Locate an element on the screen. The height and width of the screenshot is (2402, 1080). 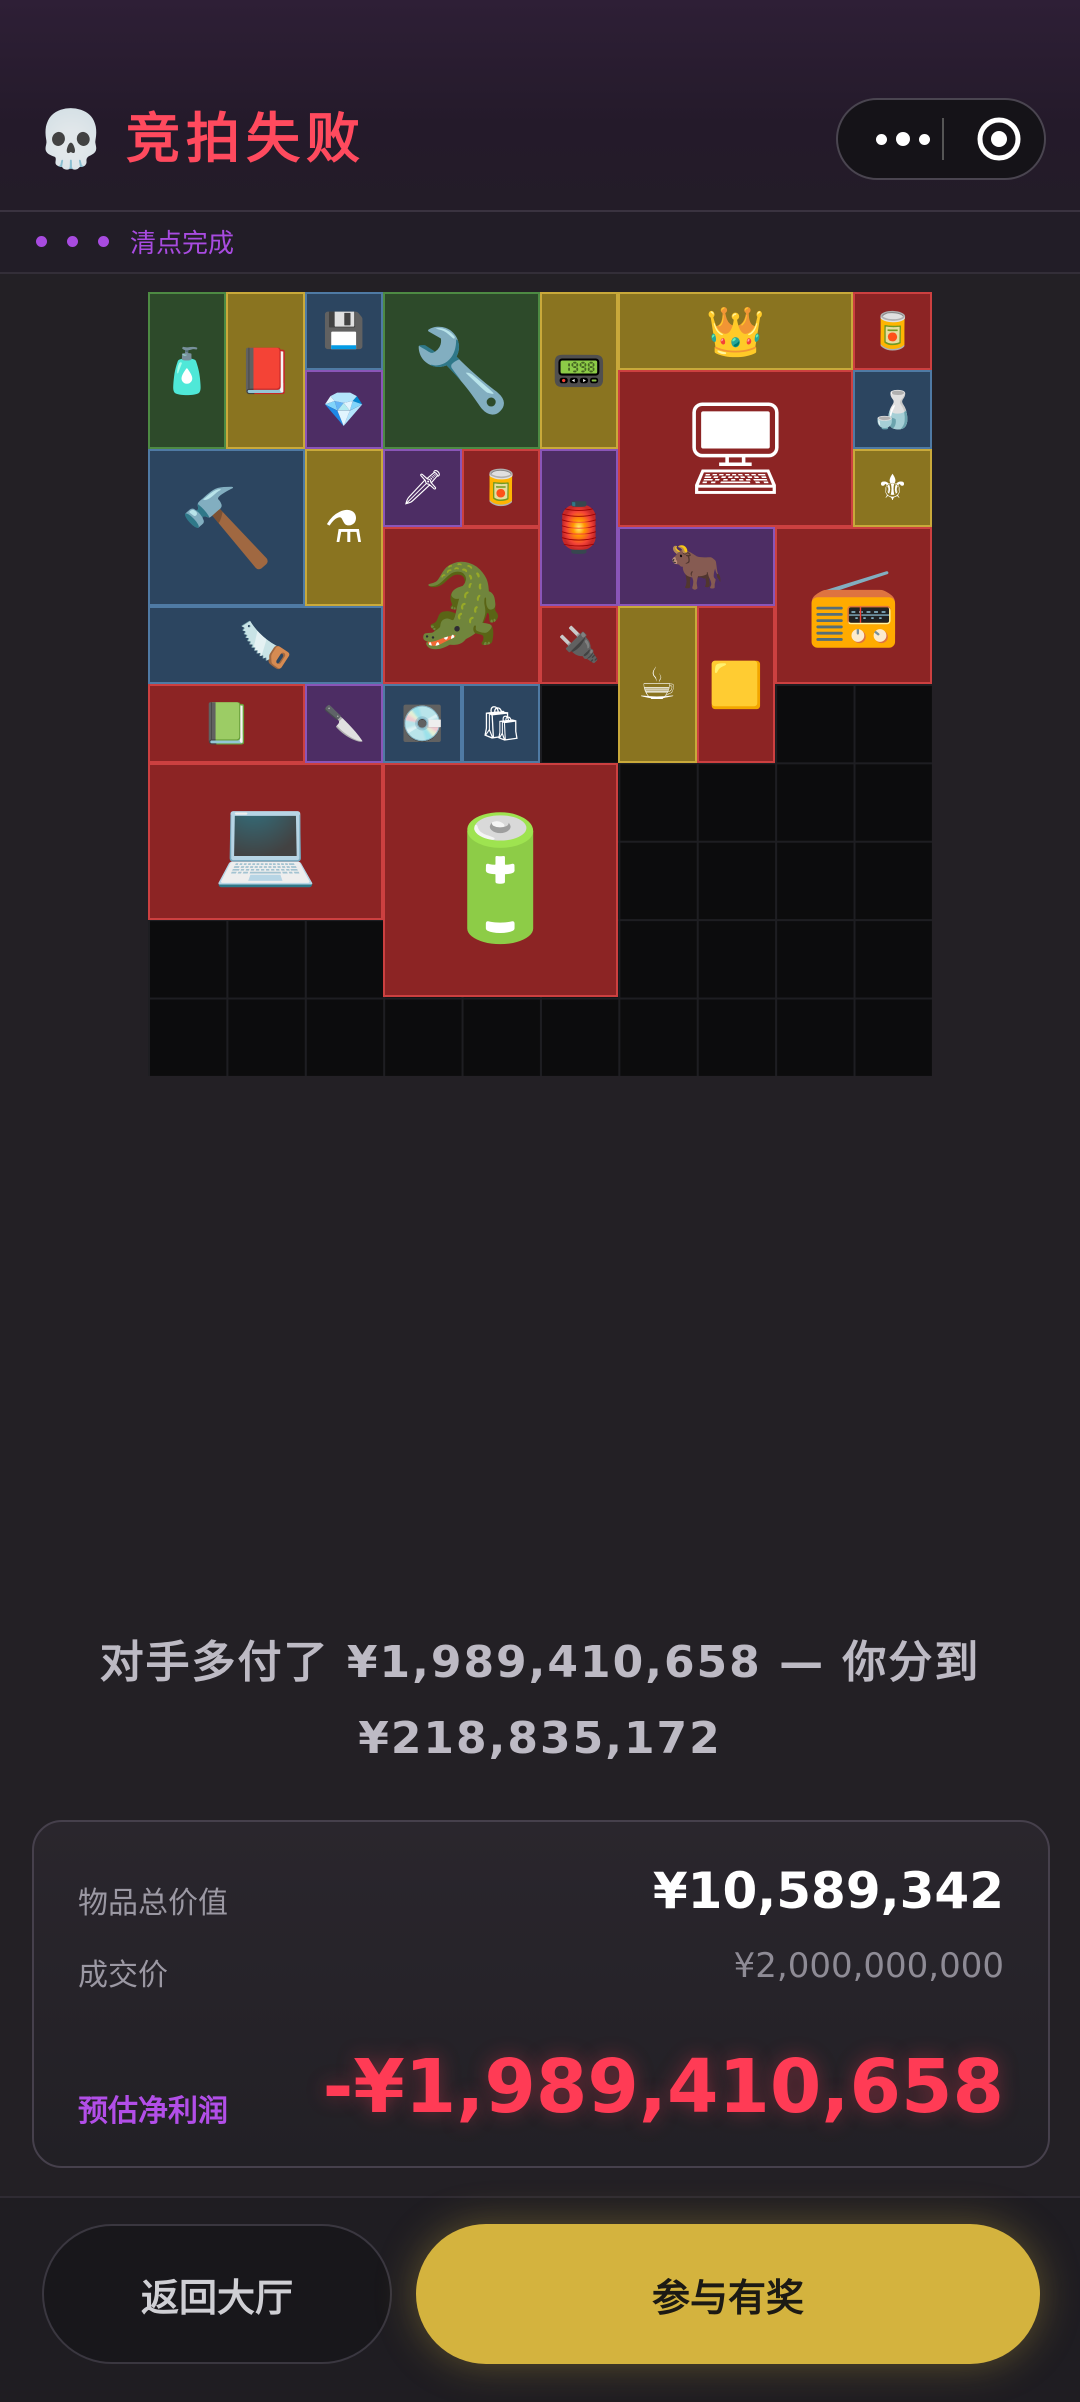
green-tablet-icon: 📗 is located at coordinates (226, 724).